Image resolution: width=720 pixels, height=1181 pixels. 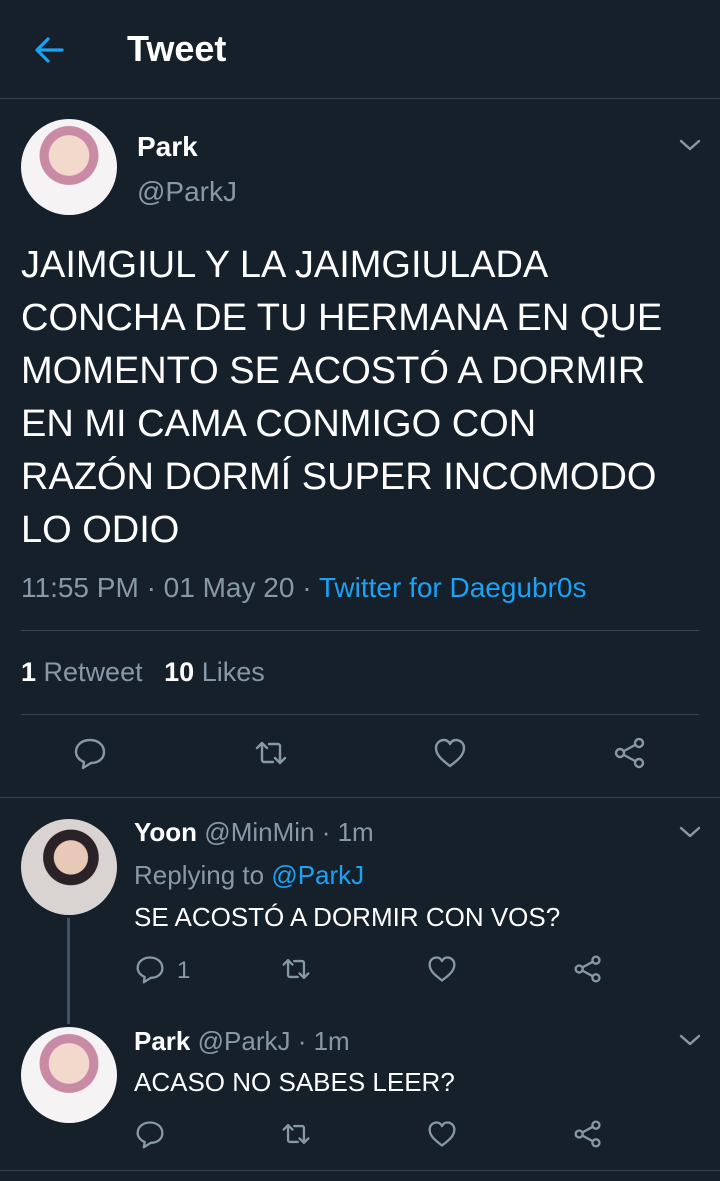 I want to click on likes-stat: 10 Likes, so click(x=214, y=672).